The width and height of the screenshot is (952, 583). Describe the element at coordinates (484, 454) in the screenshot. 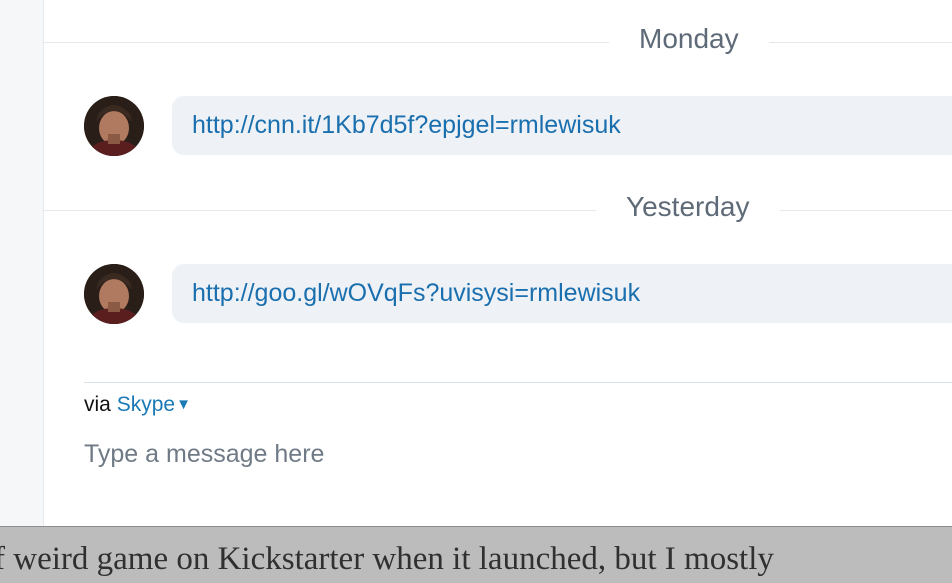

I see `message-input` at that location.